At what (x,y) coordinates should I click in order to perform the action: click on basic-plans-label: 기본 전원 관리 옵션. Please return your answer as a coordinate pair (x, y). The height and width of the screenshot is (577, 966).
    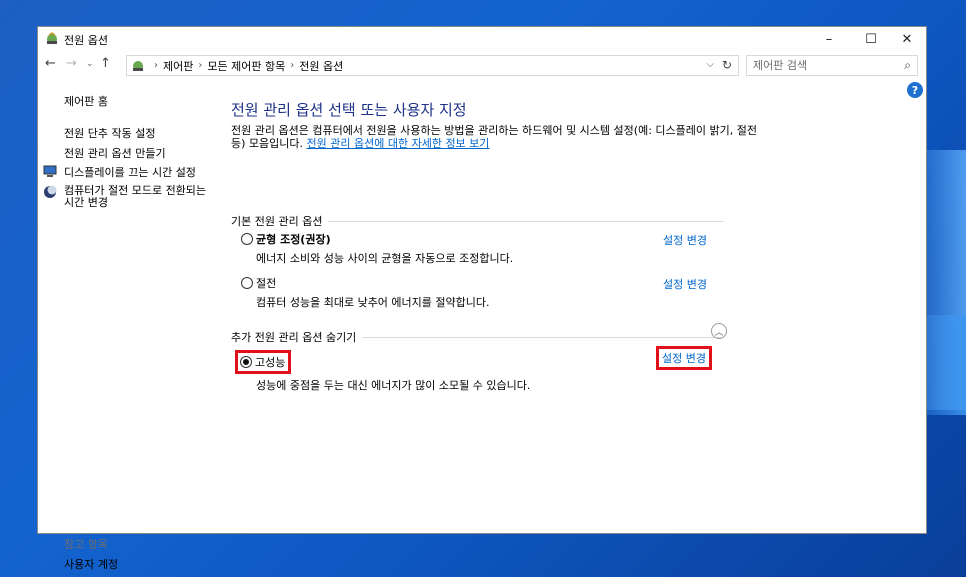
    Looking at the image, I should click on (277, 221).